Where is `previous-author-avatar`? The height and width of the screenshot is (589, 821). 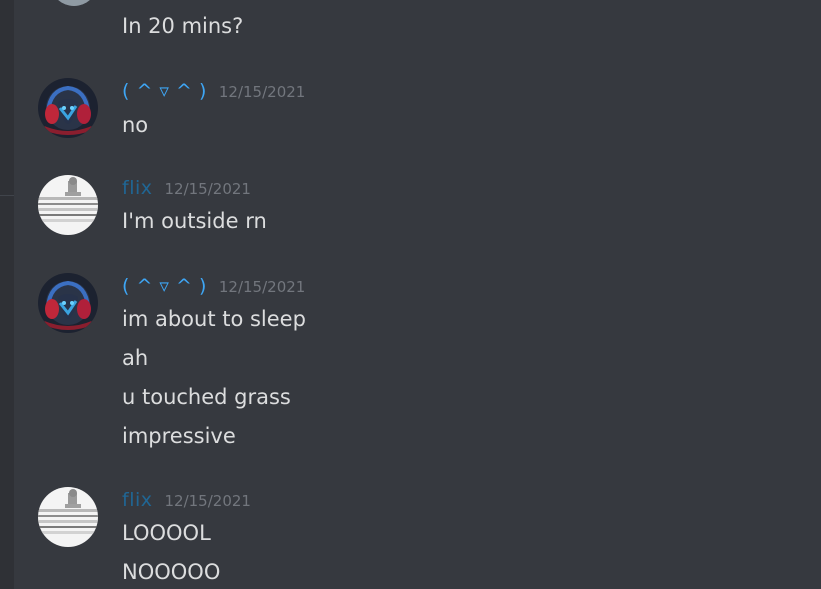 previous-author-avatar is located at coordinates (74, 3).